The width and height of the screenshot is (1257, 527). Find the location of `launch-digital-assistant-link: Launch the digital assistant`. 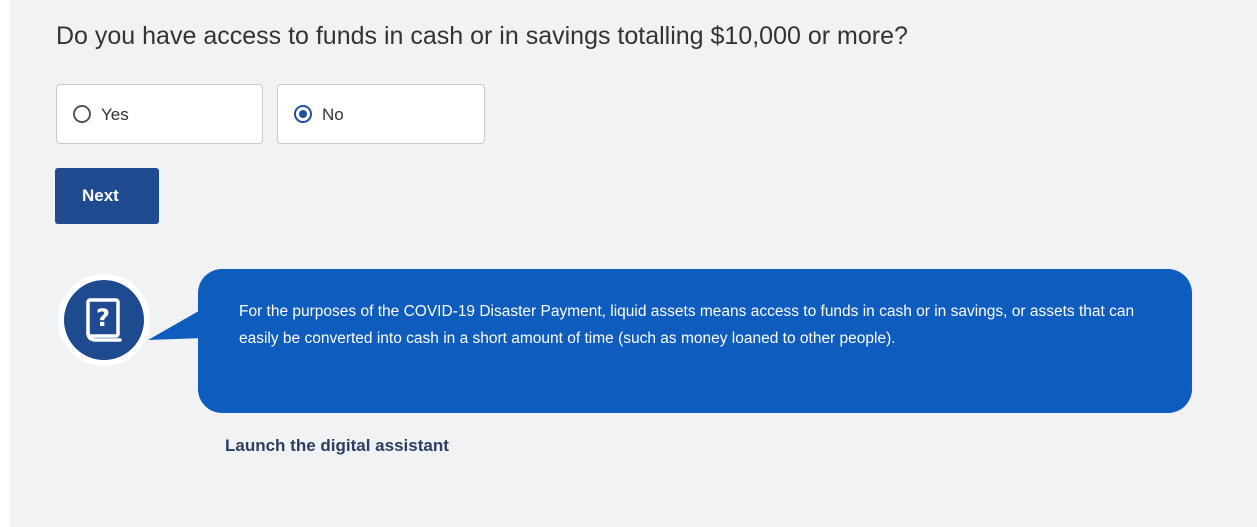

launch-digital-assistant-link: Launch the digital assistant is located at coordinates (337, 446).